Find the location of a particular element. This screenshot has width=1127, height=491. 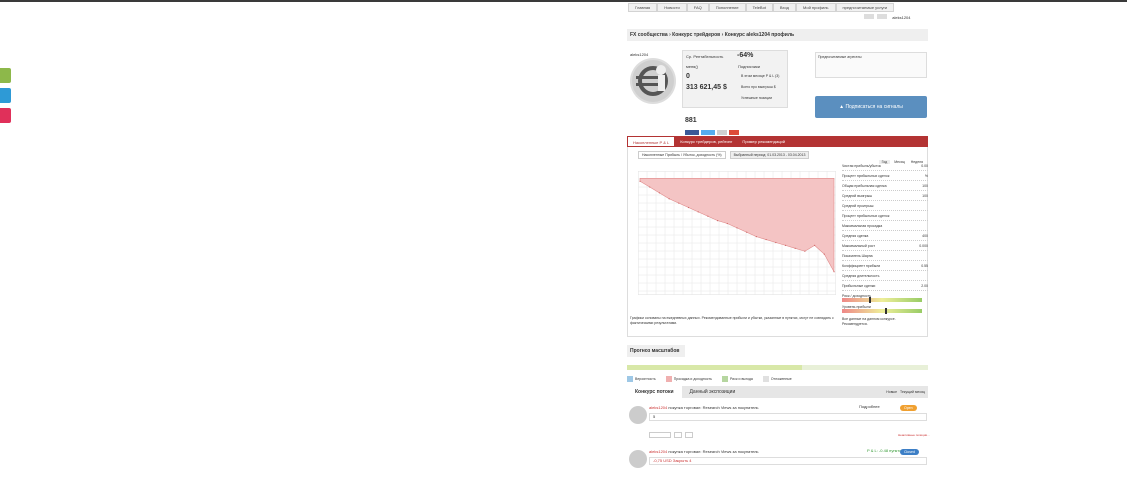

like-button is located at coordinates (660, 435).